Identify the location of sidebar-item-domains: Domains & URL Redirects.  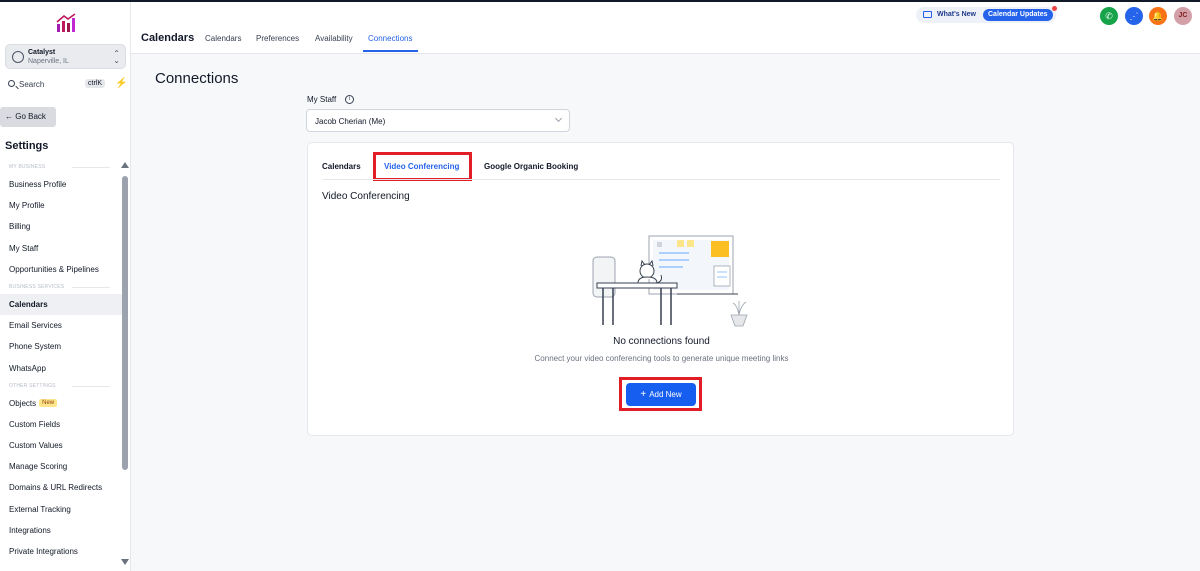
(61, 487).